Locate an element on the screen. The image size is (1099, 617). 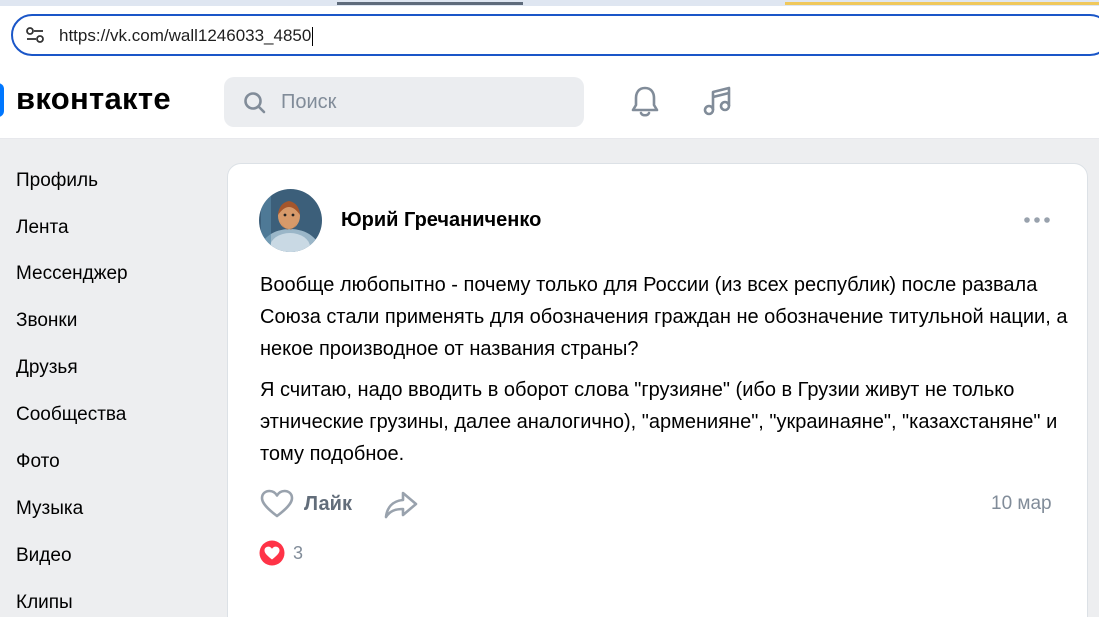
tab-indicator is located at coordinates (430, 3).